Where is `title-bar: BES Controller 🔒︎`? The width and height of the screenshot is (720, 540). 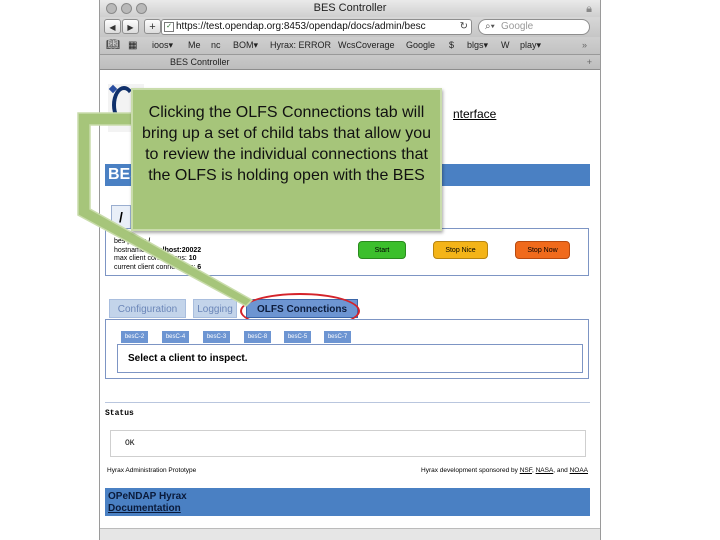
title-bar: BES Controller 🔒︎ is located at coordinates (350, 8).